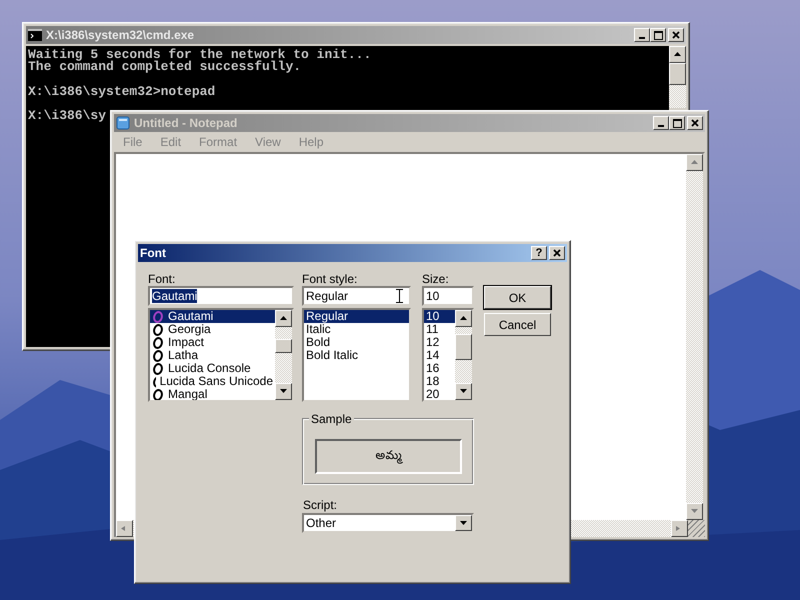  Describe the element at coordinates (175, 296) in the screenshot. I see `field-value: Gautami` at that location.